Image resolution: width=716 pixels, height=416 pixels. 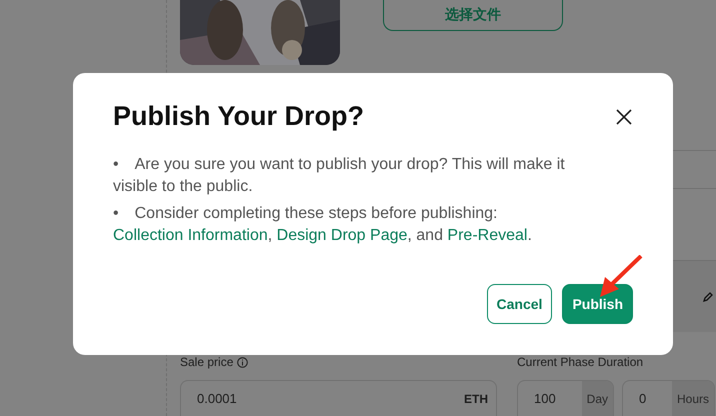 I want to click on link: Collection Information, so click(x=190, y=235).